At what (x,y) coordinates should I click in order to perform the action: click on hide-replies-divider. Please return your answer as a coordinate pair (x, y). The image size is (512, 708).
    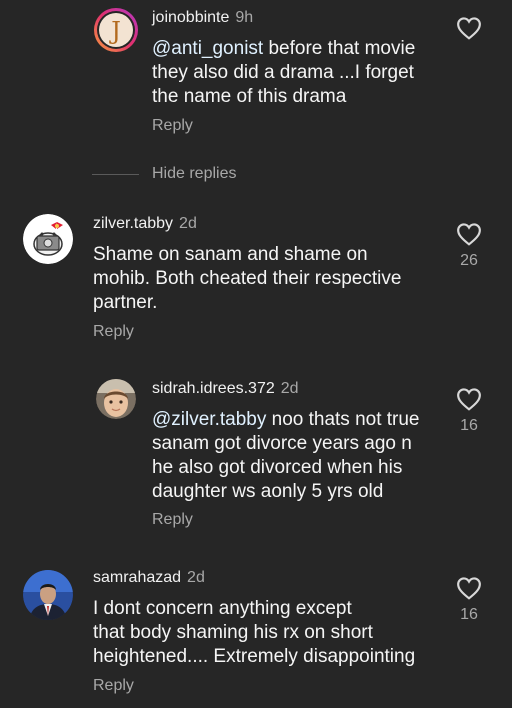
    Looking at the image, I should click on (115, 174).